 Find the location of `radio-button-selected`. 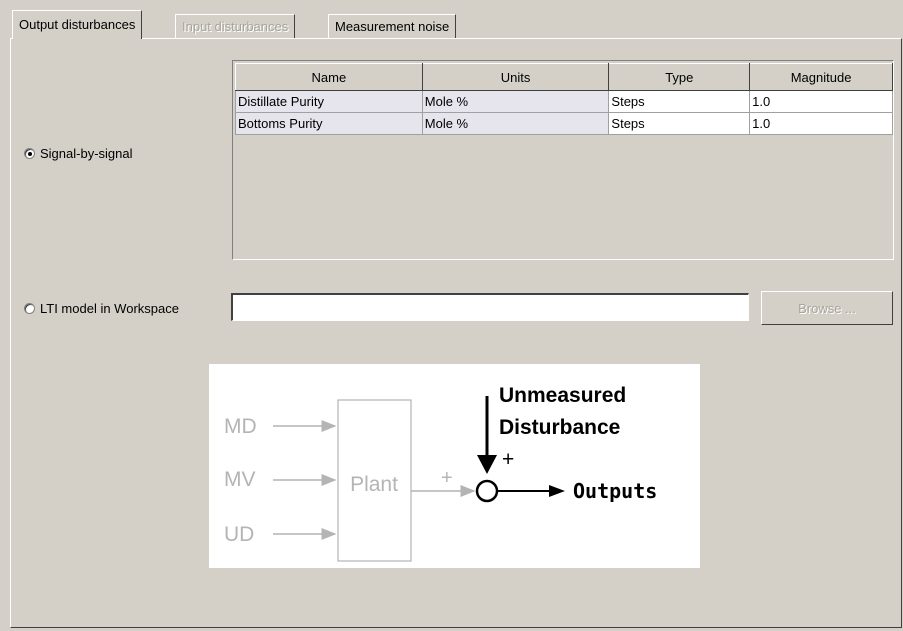

radio-button-selected is located at coordinates (29, 153).